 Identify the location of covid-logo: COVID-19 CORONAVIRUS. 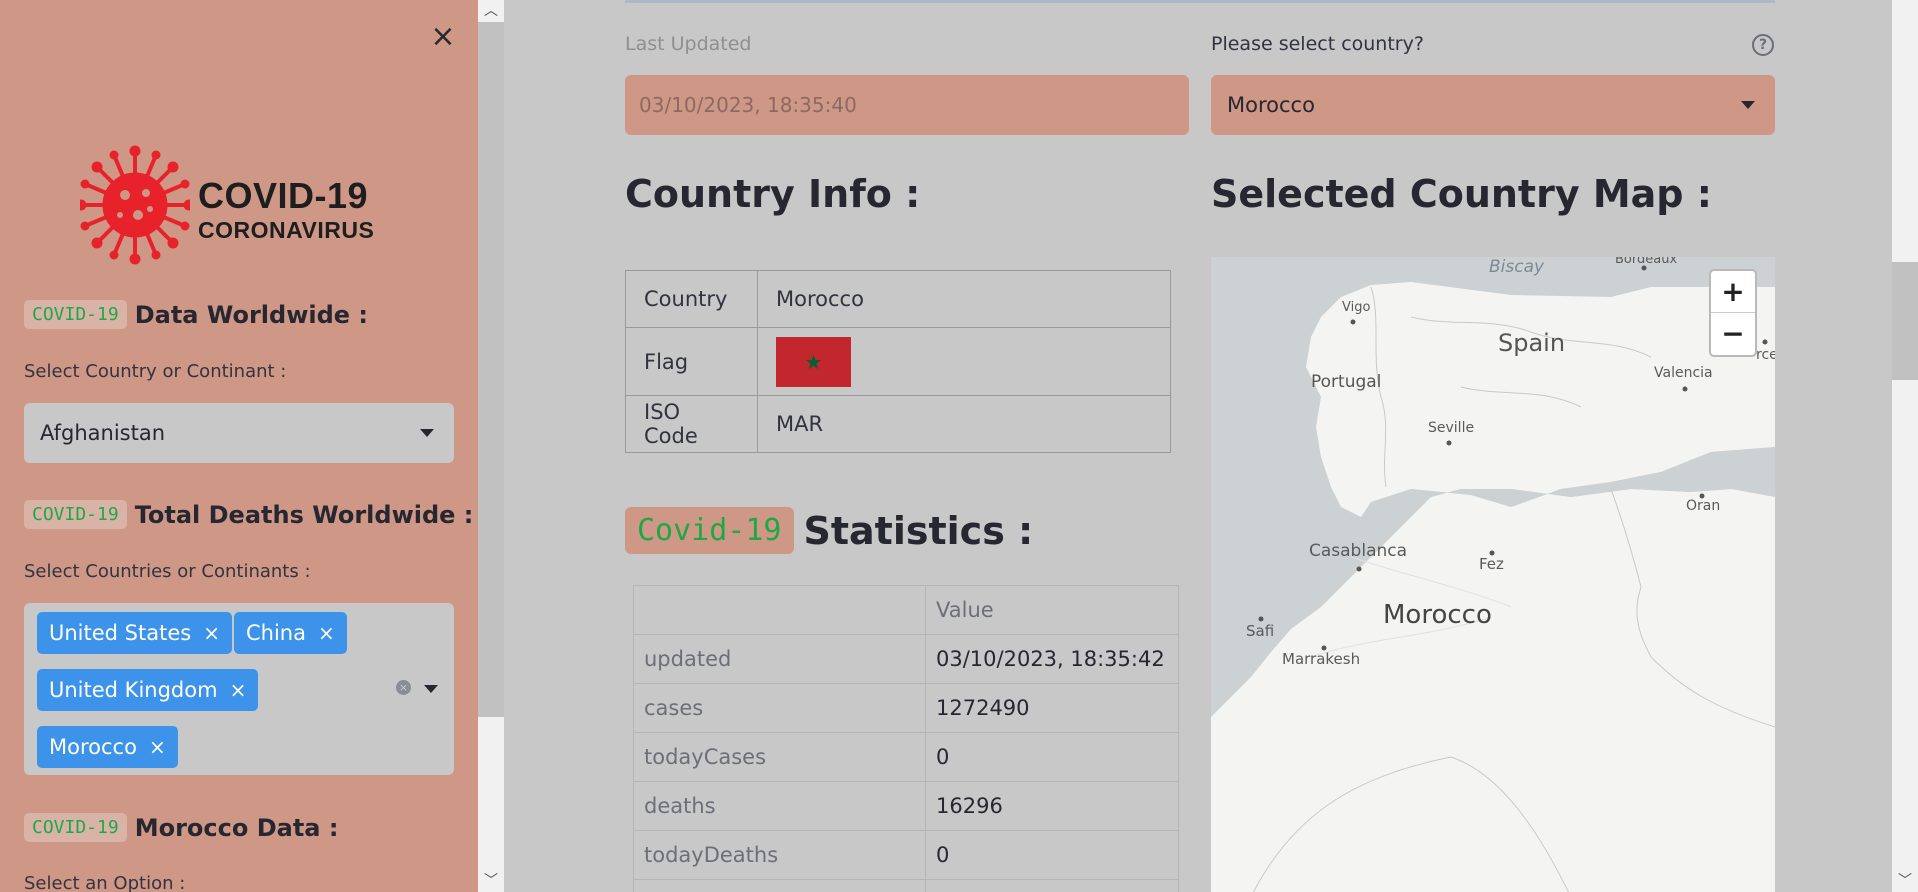
(235, 205).